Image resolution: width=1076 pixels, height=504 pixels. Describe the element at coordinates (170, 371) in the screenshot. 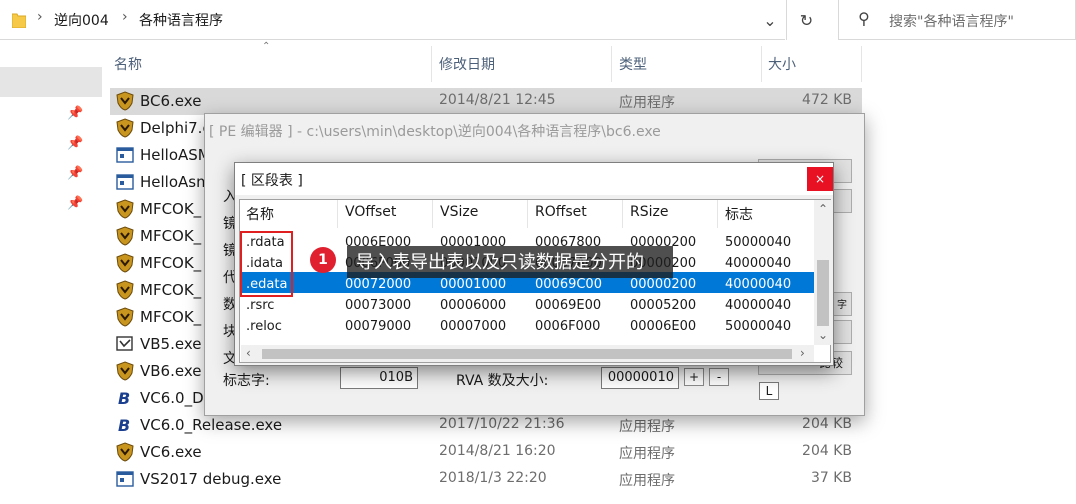

I see `file-name: VB6.exe` at that location.